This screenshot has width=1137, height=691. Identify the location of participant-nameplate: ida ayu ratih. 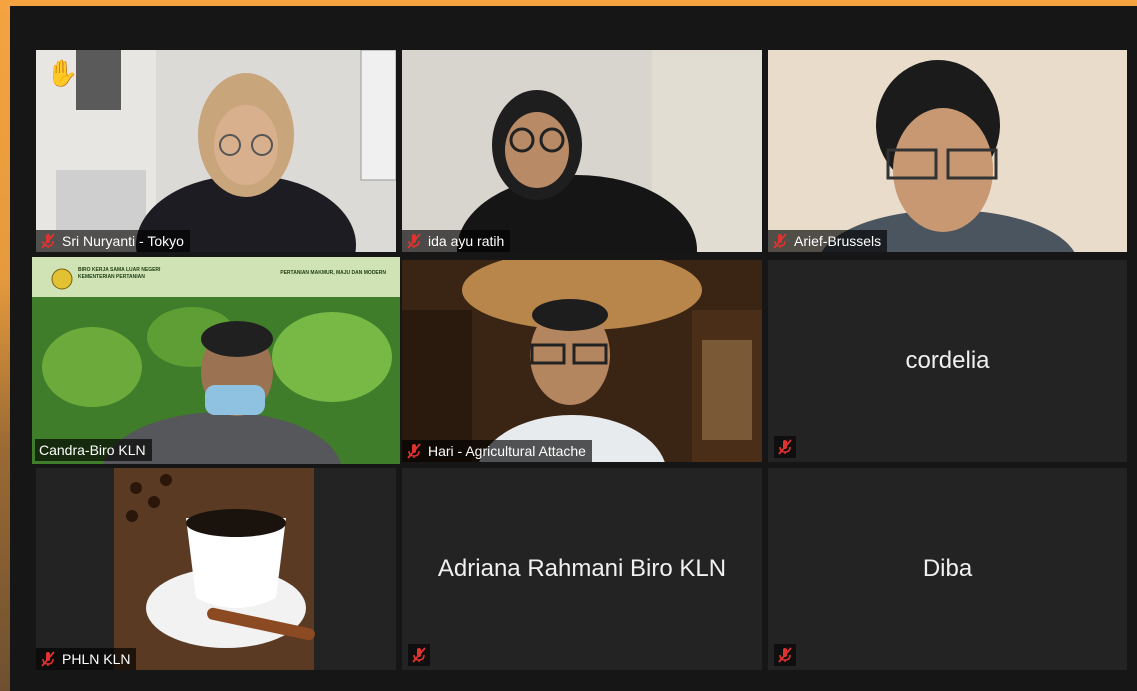
(456, 241).